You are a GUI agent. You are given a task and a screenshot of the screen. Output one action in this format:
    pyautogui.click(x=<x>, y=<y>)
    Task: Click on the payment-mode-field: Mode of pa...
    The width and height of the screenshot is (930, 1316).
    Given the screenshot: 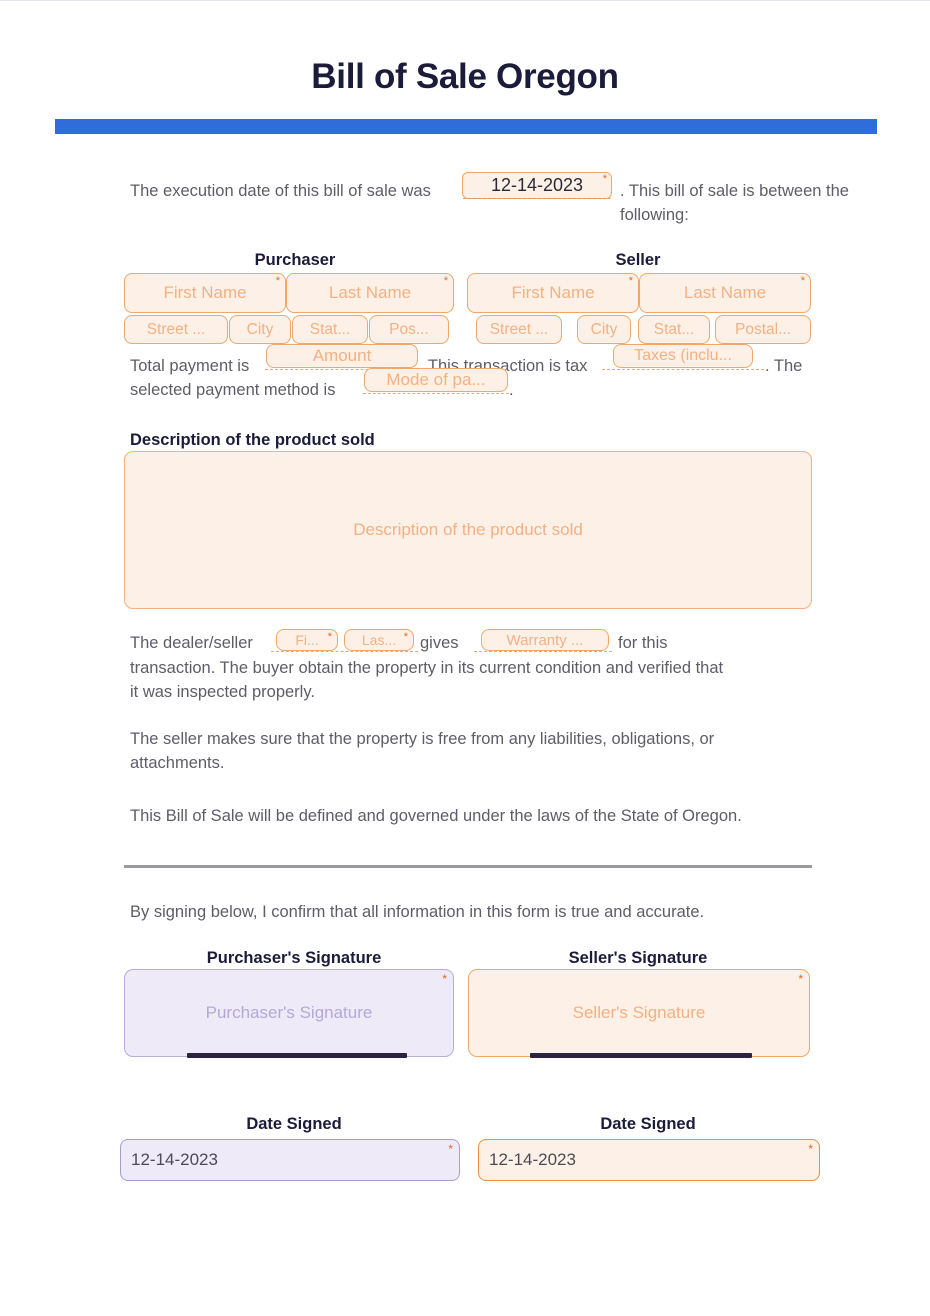 What is the action you would take?
    pyautogui.click(x=436, y=380)
    